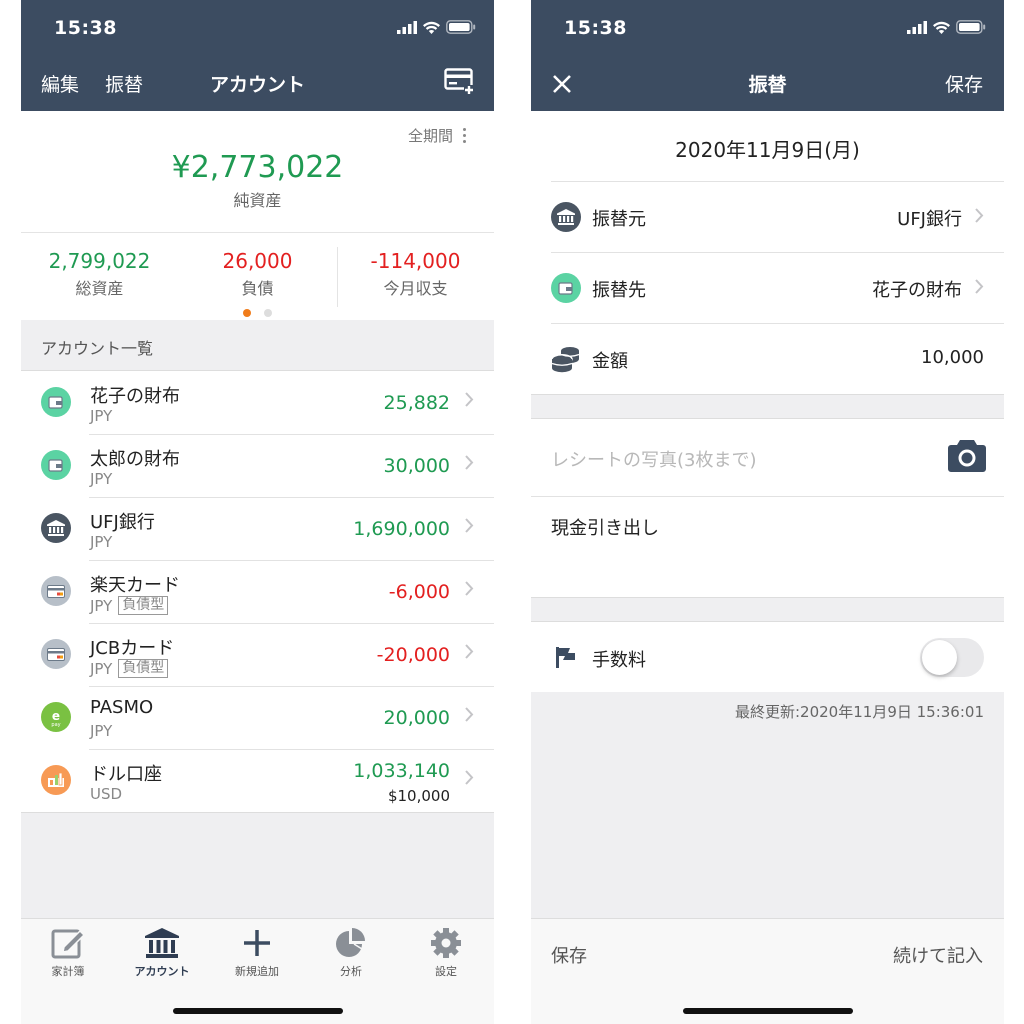 This screenshot has height=1024, width=1024. What do you see at coordinates (257, 402) in the screenshot?
I see `account-row: 花子の財布 JPY 25,882` at bounding box center [257, 402].